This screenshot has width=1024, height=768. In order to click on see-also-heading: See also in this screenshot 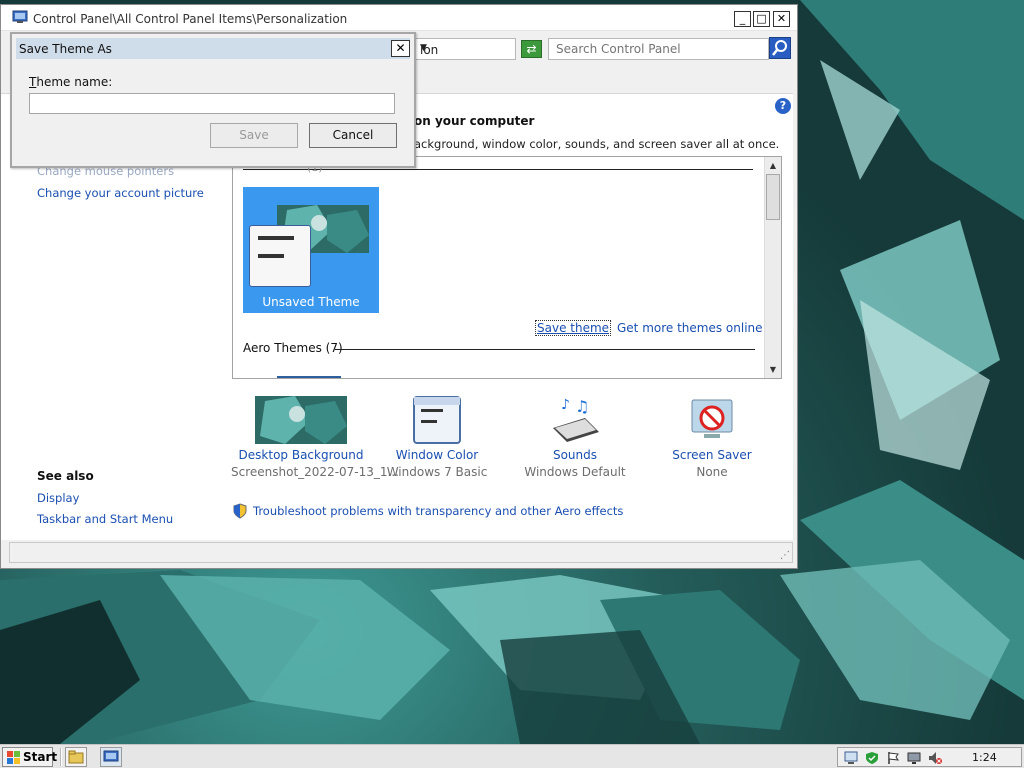, I will do `click(65, 476)`.